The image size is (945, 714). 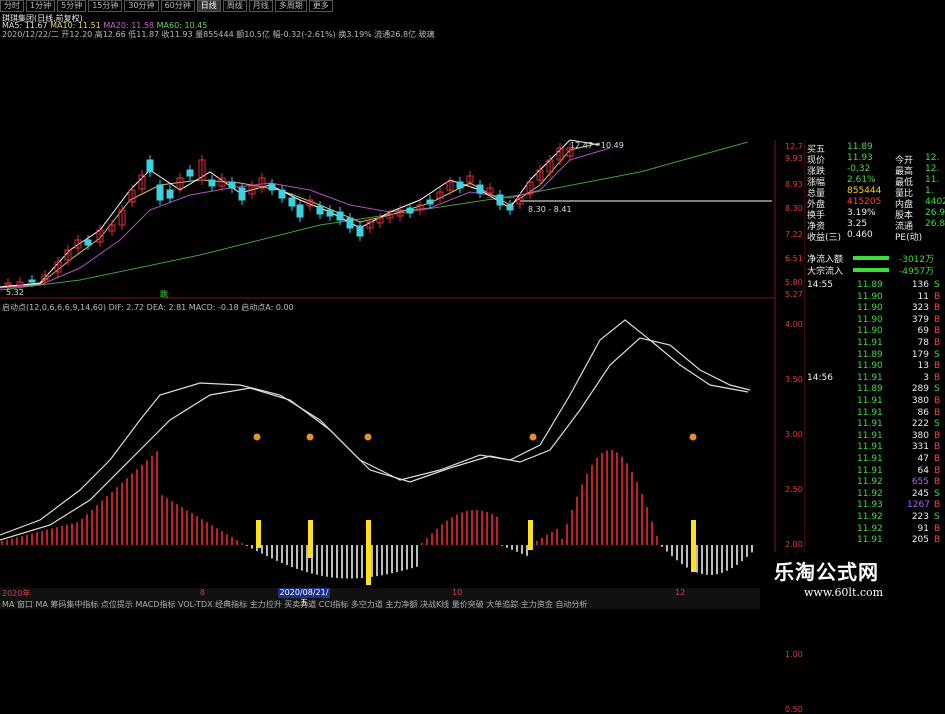 What do you see at coordinates (876, 225) in the screenshot?
I see `quote-row: 净资 3.25 流通 26.8` at bounding box center [876, 225].